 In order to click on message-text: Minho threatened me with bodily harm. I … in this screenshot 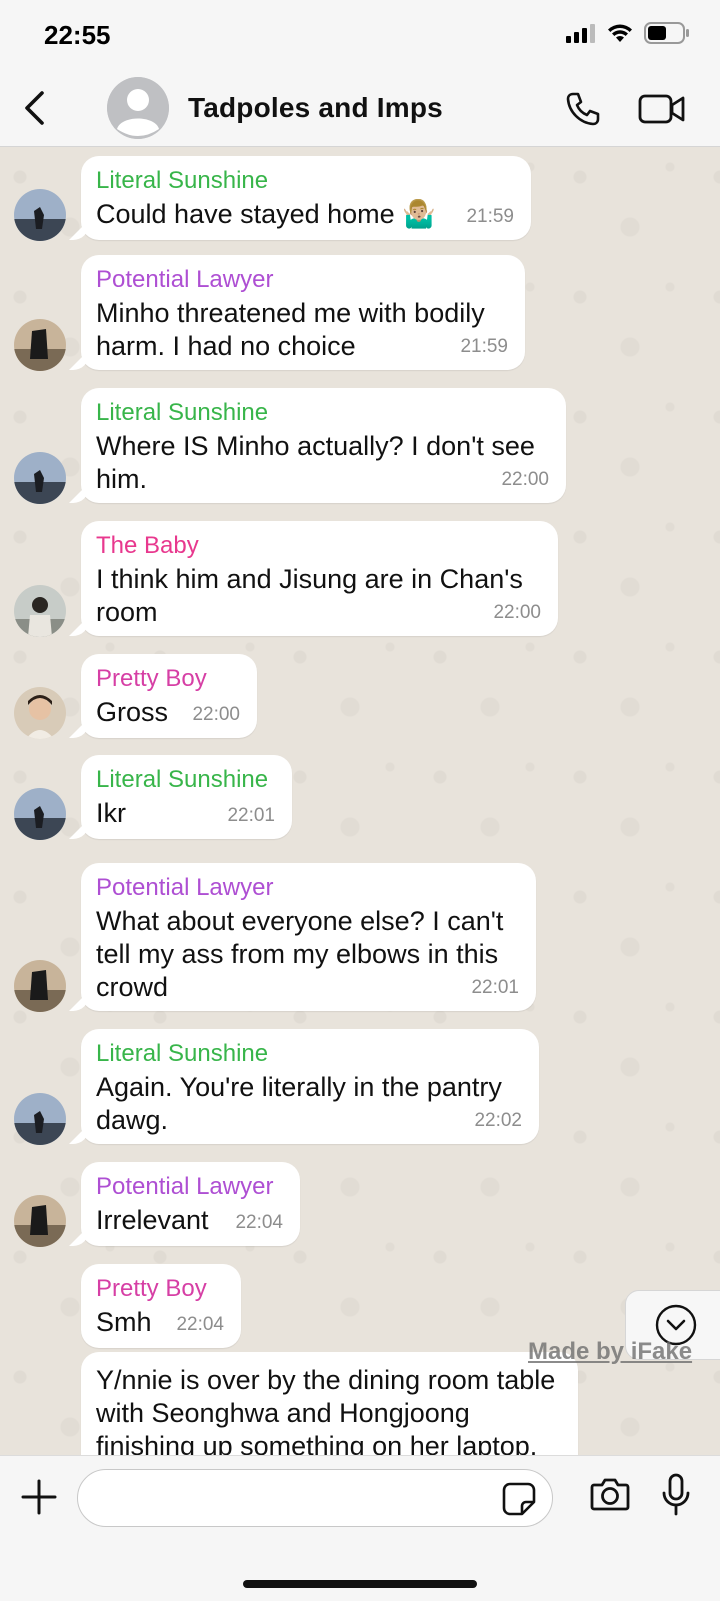, I will do `click(290, 329)`.